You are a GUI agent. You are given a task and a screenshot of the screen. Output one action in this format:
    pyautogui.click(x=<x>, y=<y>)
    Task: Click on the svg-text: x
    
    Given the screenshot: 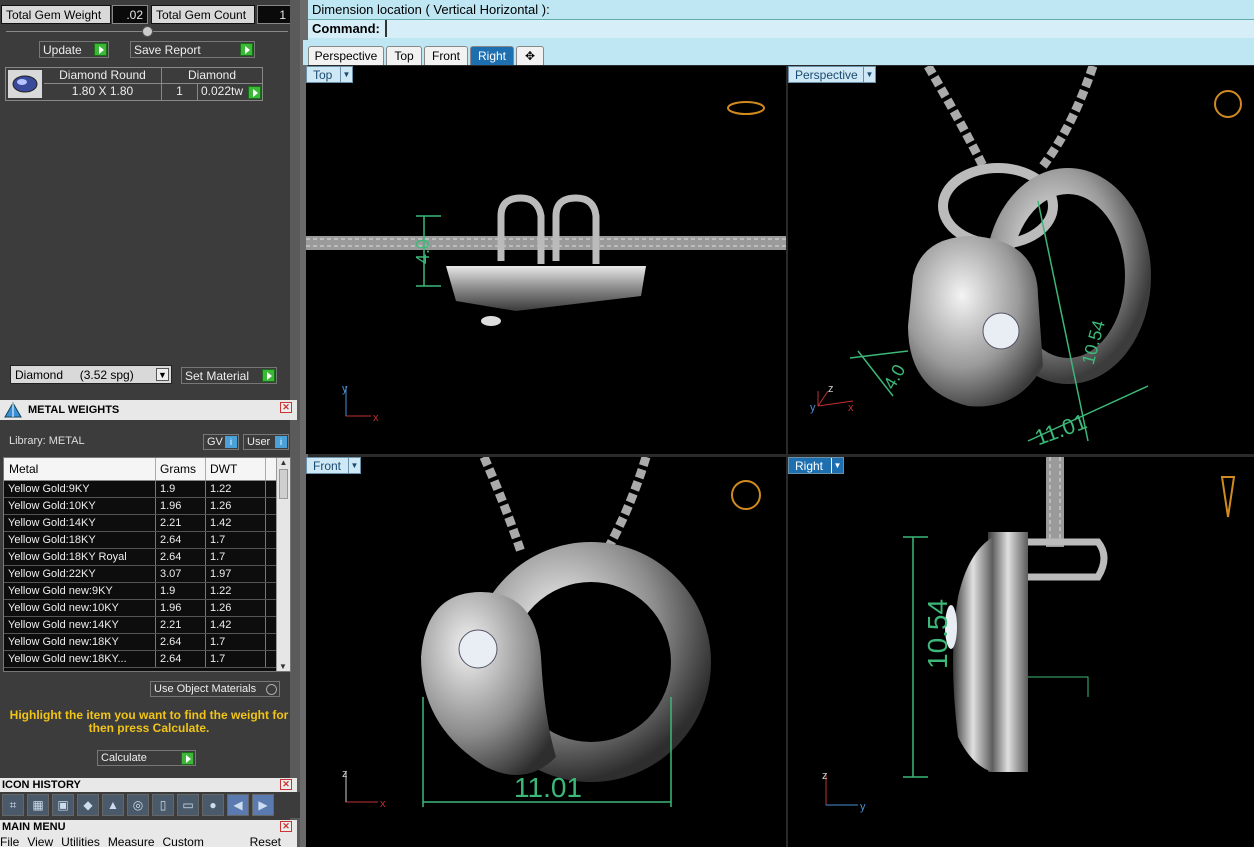 What is the action you would take?
    pyautogui.click(x=851, y=408)
    